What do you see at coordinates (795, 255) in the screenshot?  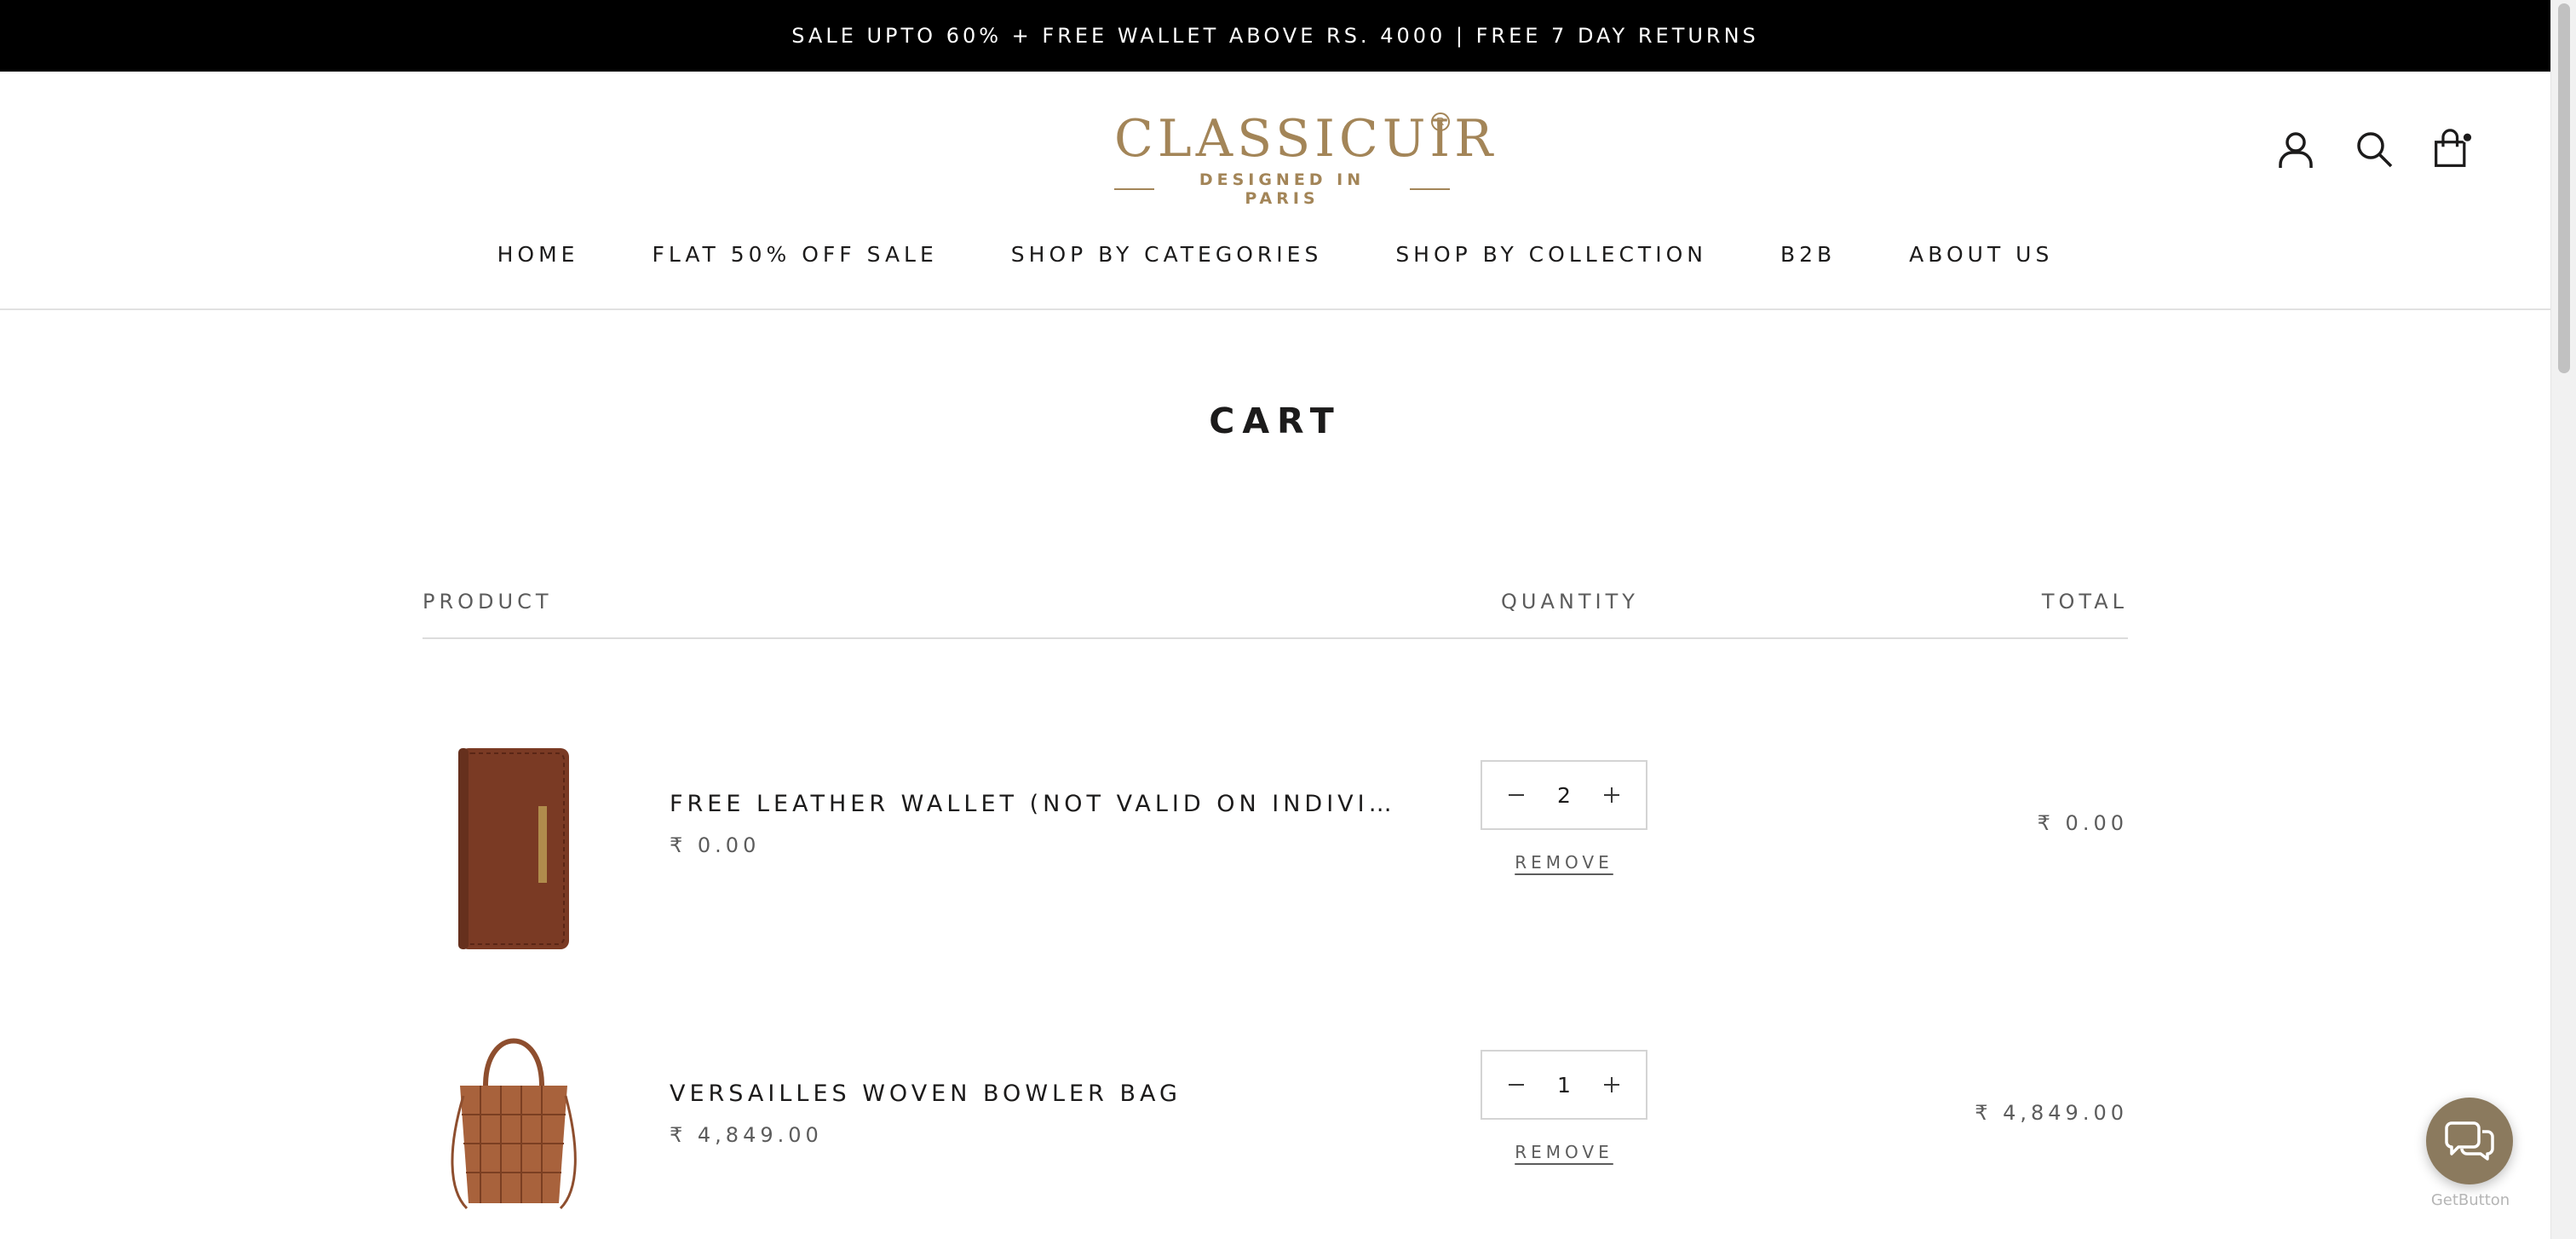 I see `nav-flat-50-off-sale: FLAT 50% OFF SALE` at bounding box center [795, 255].